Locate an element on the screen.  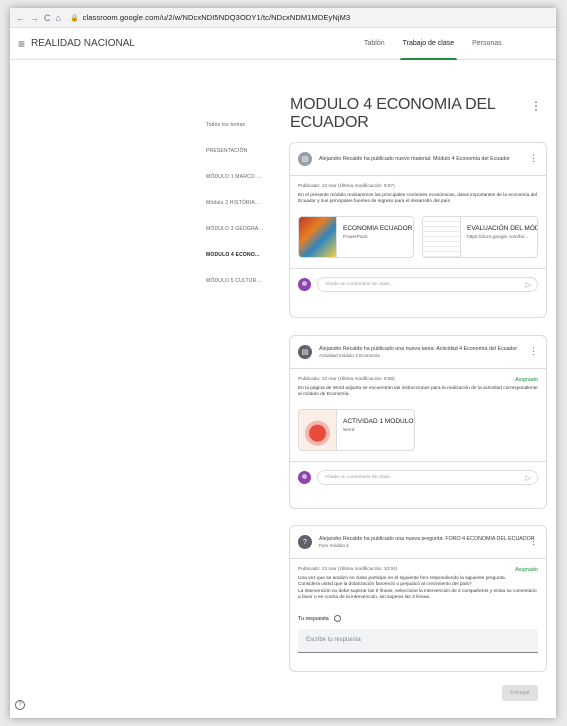
attachment-type: PowerPoint is located at coordinates (355, 237).